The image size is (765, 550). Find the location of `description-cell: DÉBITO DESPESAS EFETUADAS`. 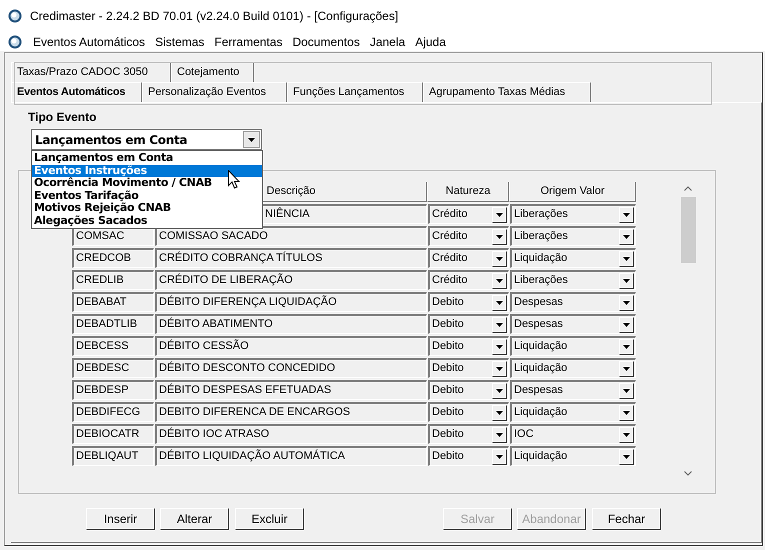

description-cell: DÉBITO DESPESAS EFETUADAS is located at coordinates (291, 390).